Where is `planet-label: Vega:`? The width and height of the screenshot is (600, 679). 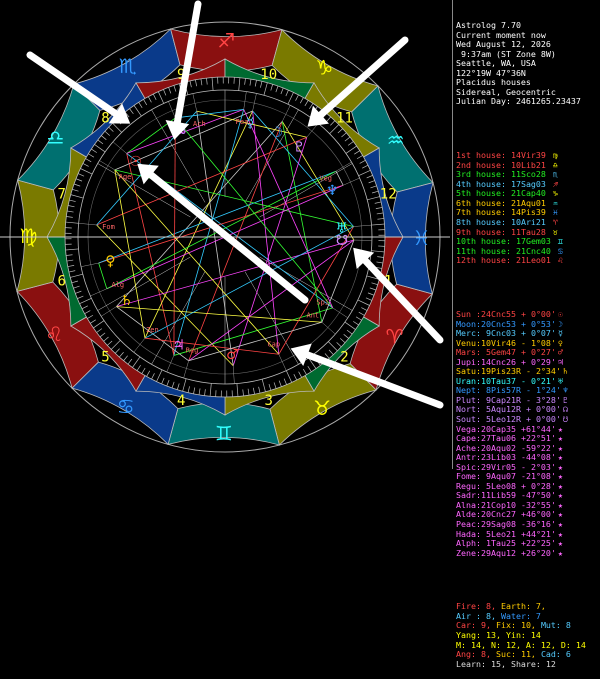 planet-label: Vega: is located at coordinates (468, 429).